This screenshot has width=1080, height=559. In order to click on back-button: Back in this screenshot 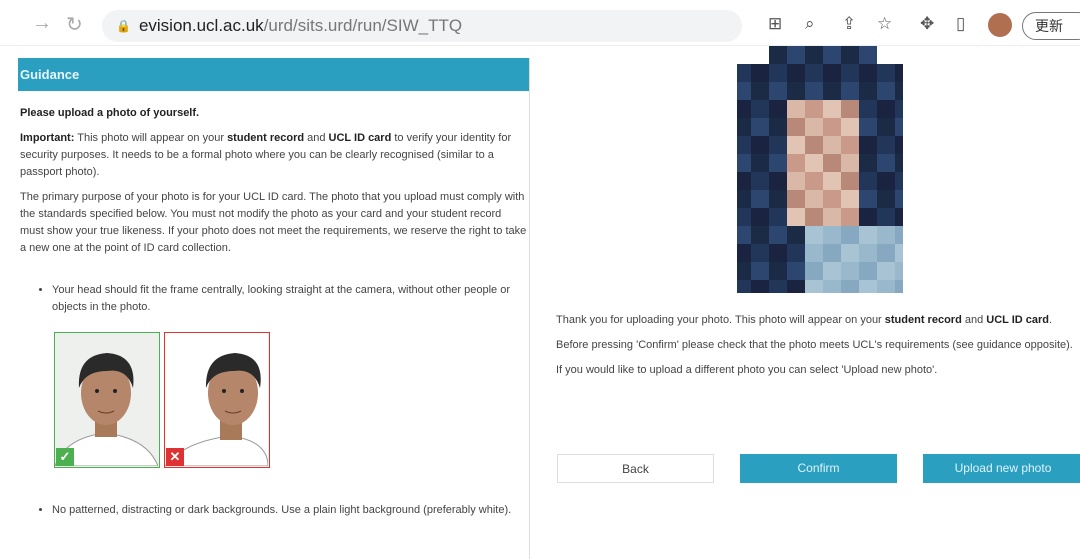, I will do `click(635, 468)`.